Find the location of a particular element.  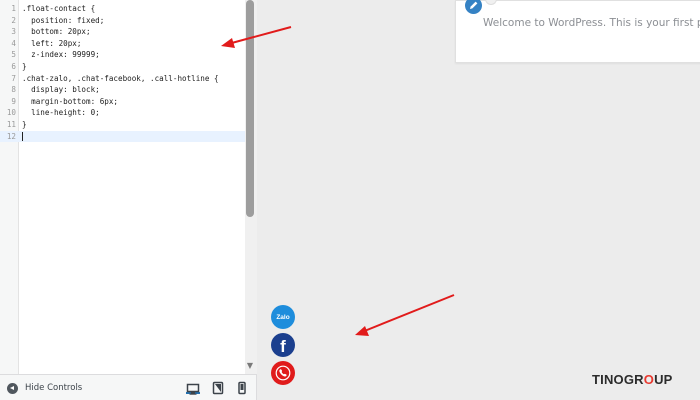

desktop-icon is located at coordinates (193, 389).